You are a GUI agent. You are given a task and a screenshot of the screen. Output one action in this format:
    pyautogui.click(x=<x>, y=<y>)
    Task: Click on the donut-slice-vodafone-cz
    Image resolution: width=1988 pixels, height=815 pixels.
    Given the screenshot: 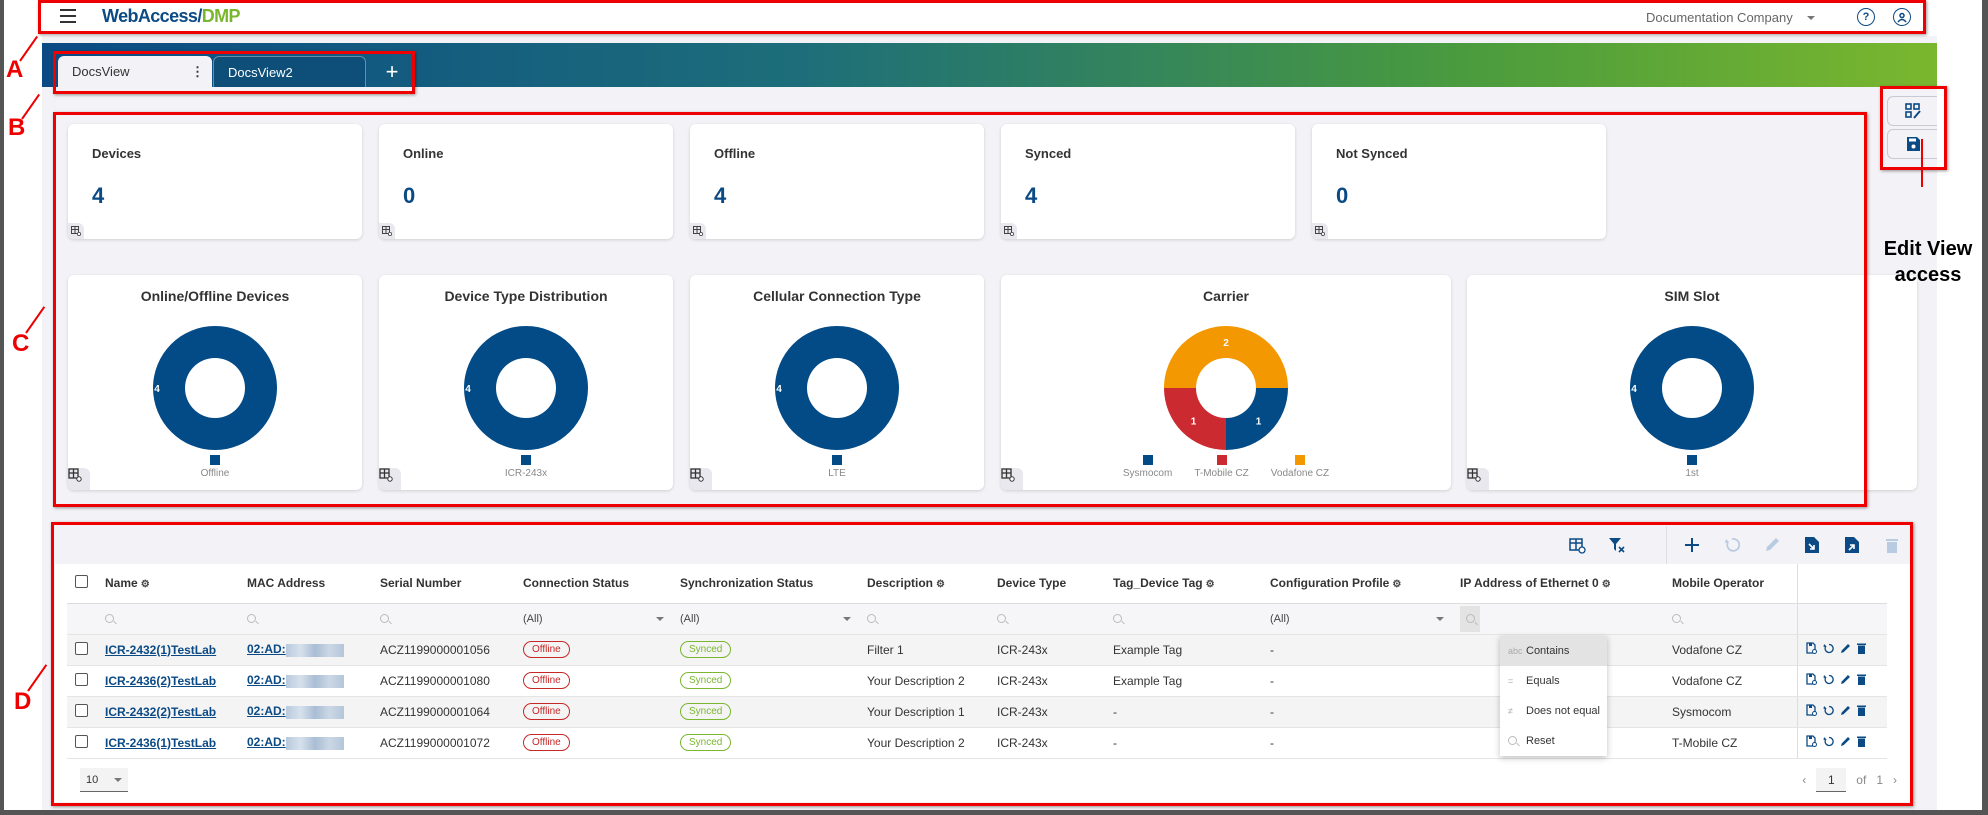 What is the action you would take?
    pyautogui.click(x=1226, y=357)
    